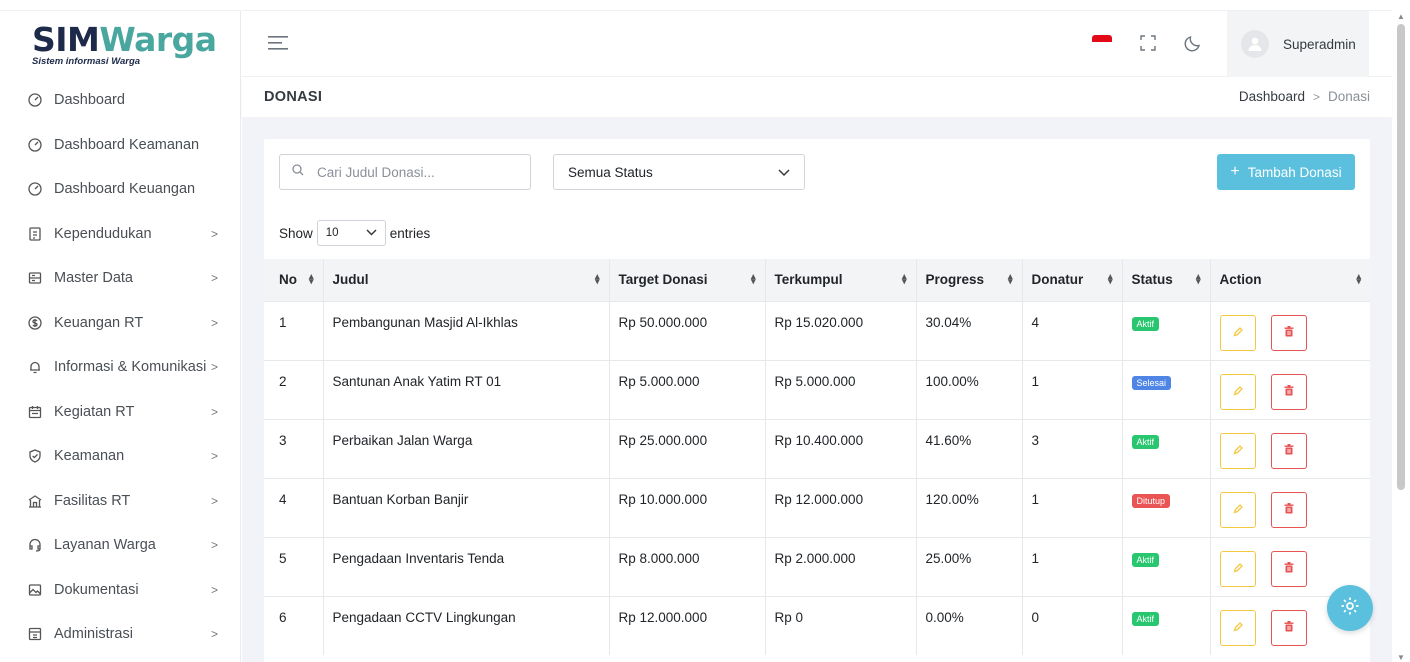 Image resolution: width=1410 pixels, height=662 pixels. What do you see at coordinates (1193, 45) in the screenshot?
I see `dark-mode-icon` at bounding box center [1193, 45].